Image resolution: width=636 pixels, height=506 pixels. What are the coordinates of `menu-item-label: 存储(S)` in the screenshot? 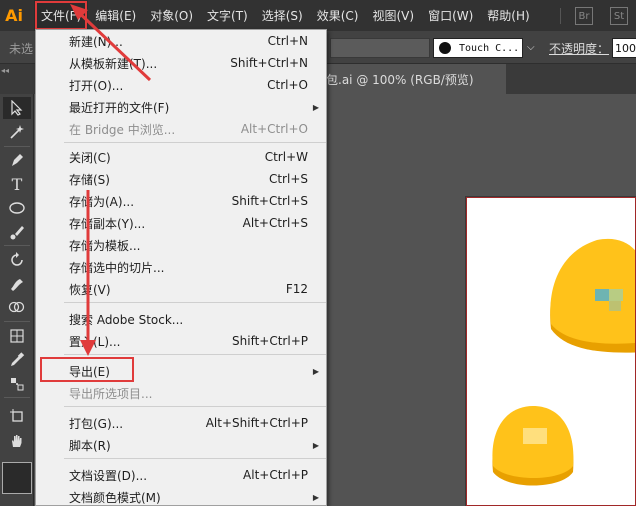 It's located at (89, 179).